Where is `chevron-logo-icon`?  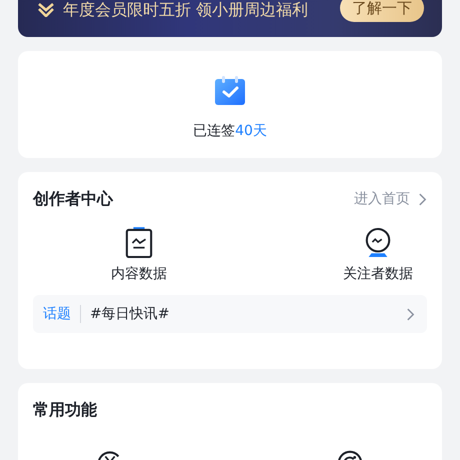
chevron-logo-icon is located at coordinates (46, 10).